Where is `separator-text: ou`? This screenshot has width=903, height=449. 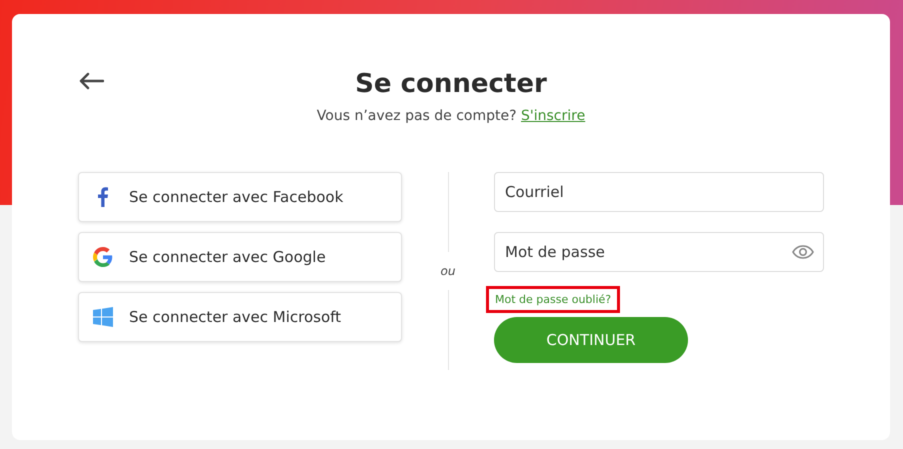 separator-text: ou is located at coordinates (448, 271).